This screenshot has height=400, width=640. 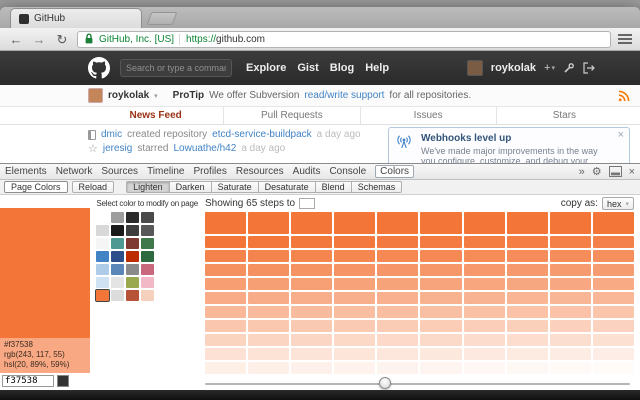 I want to click on sign-out-icon, so click(x=589, y=68).